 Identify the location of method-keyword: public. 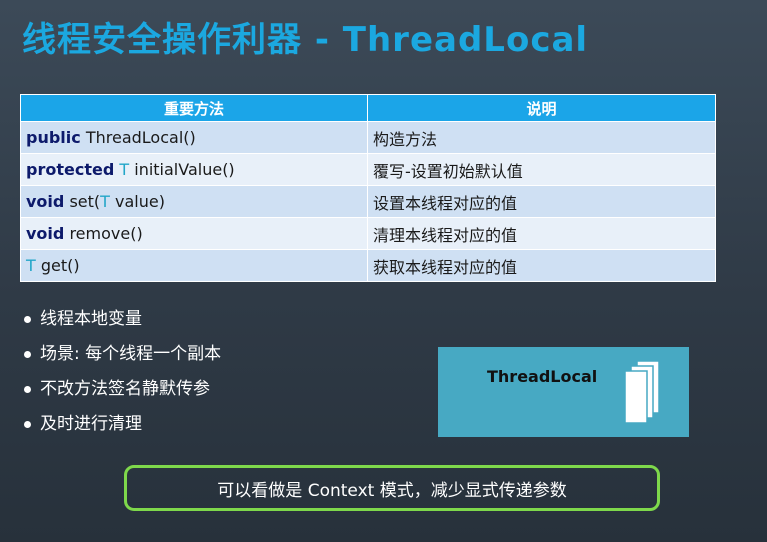
(53, 137).